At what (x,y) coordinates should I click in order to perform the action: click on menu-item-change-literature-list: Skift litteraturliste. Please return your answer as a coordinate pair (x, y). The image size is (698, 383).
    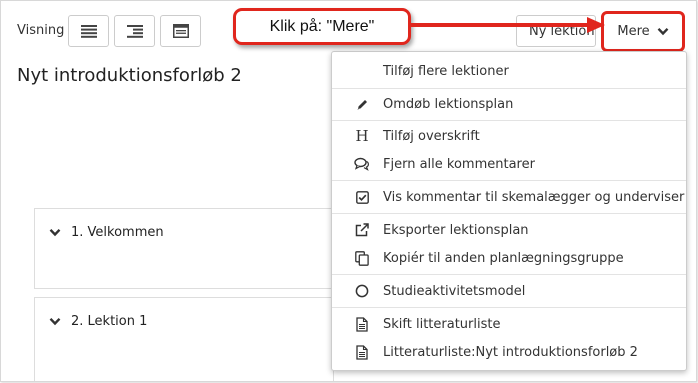
    Looking at the image, I should click on (509, 324).